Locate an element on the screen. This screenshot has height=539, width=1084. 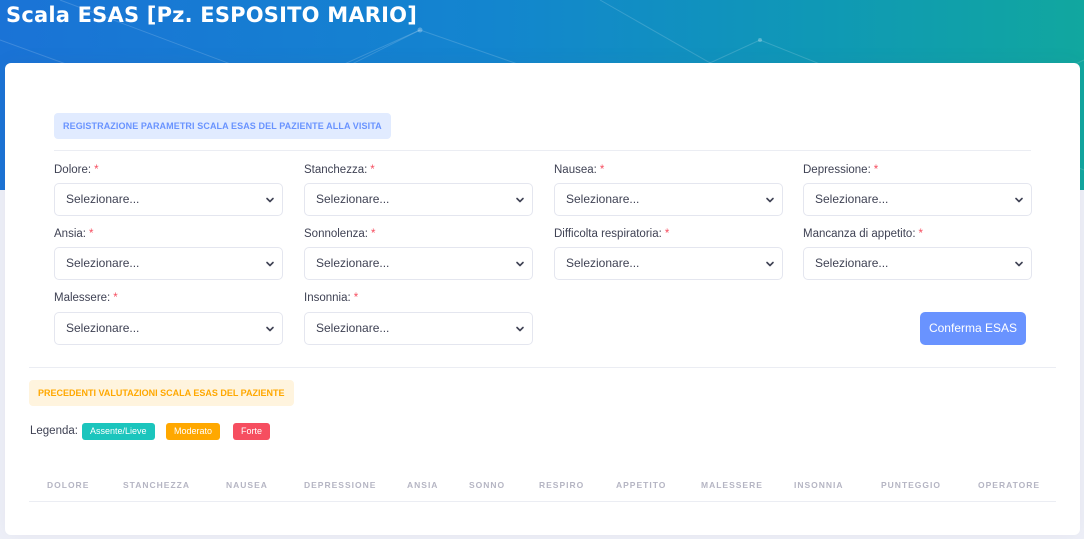
label-difficolta-respiratoria: Difficolta respiratoria: * is located at coordinates (612, 234).